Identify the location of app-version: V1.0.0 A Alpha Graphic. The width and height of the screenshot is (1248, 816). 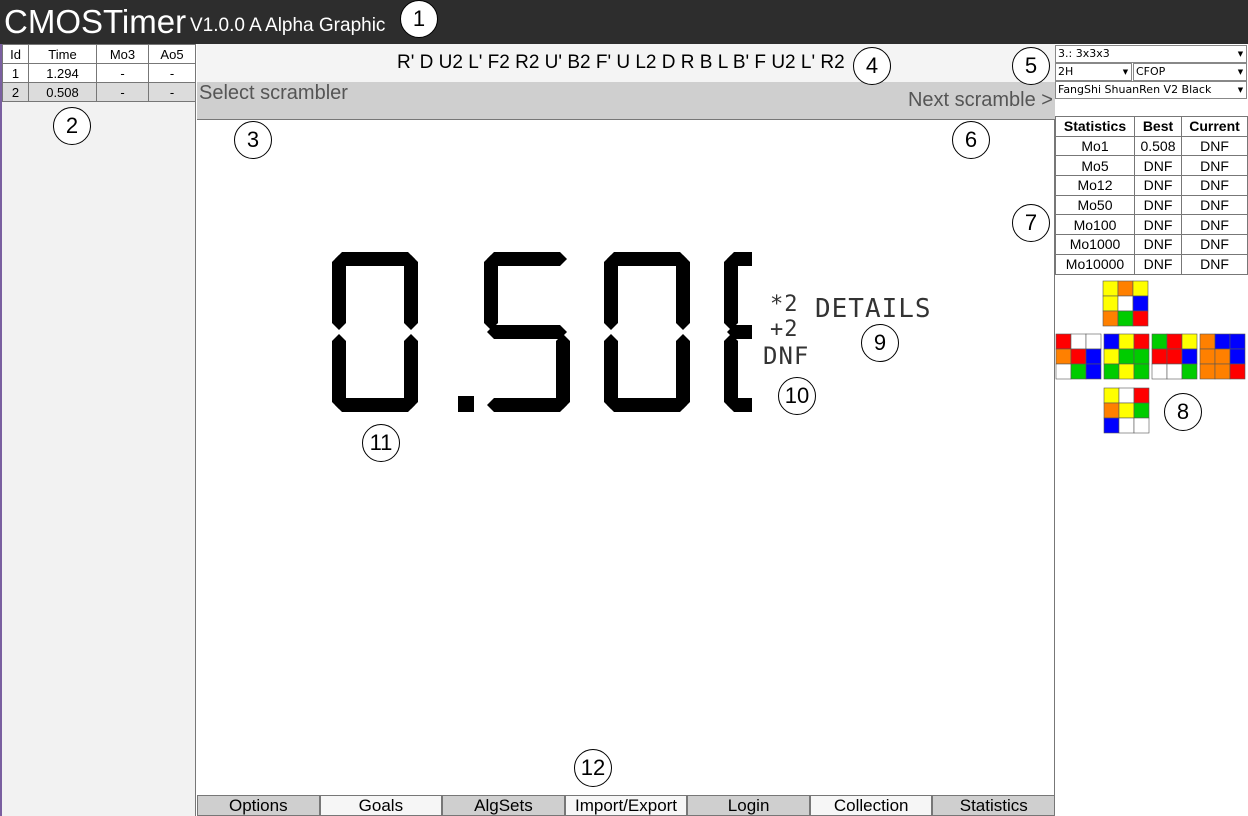
(288, 25).